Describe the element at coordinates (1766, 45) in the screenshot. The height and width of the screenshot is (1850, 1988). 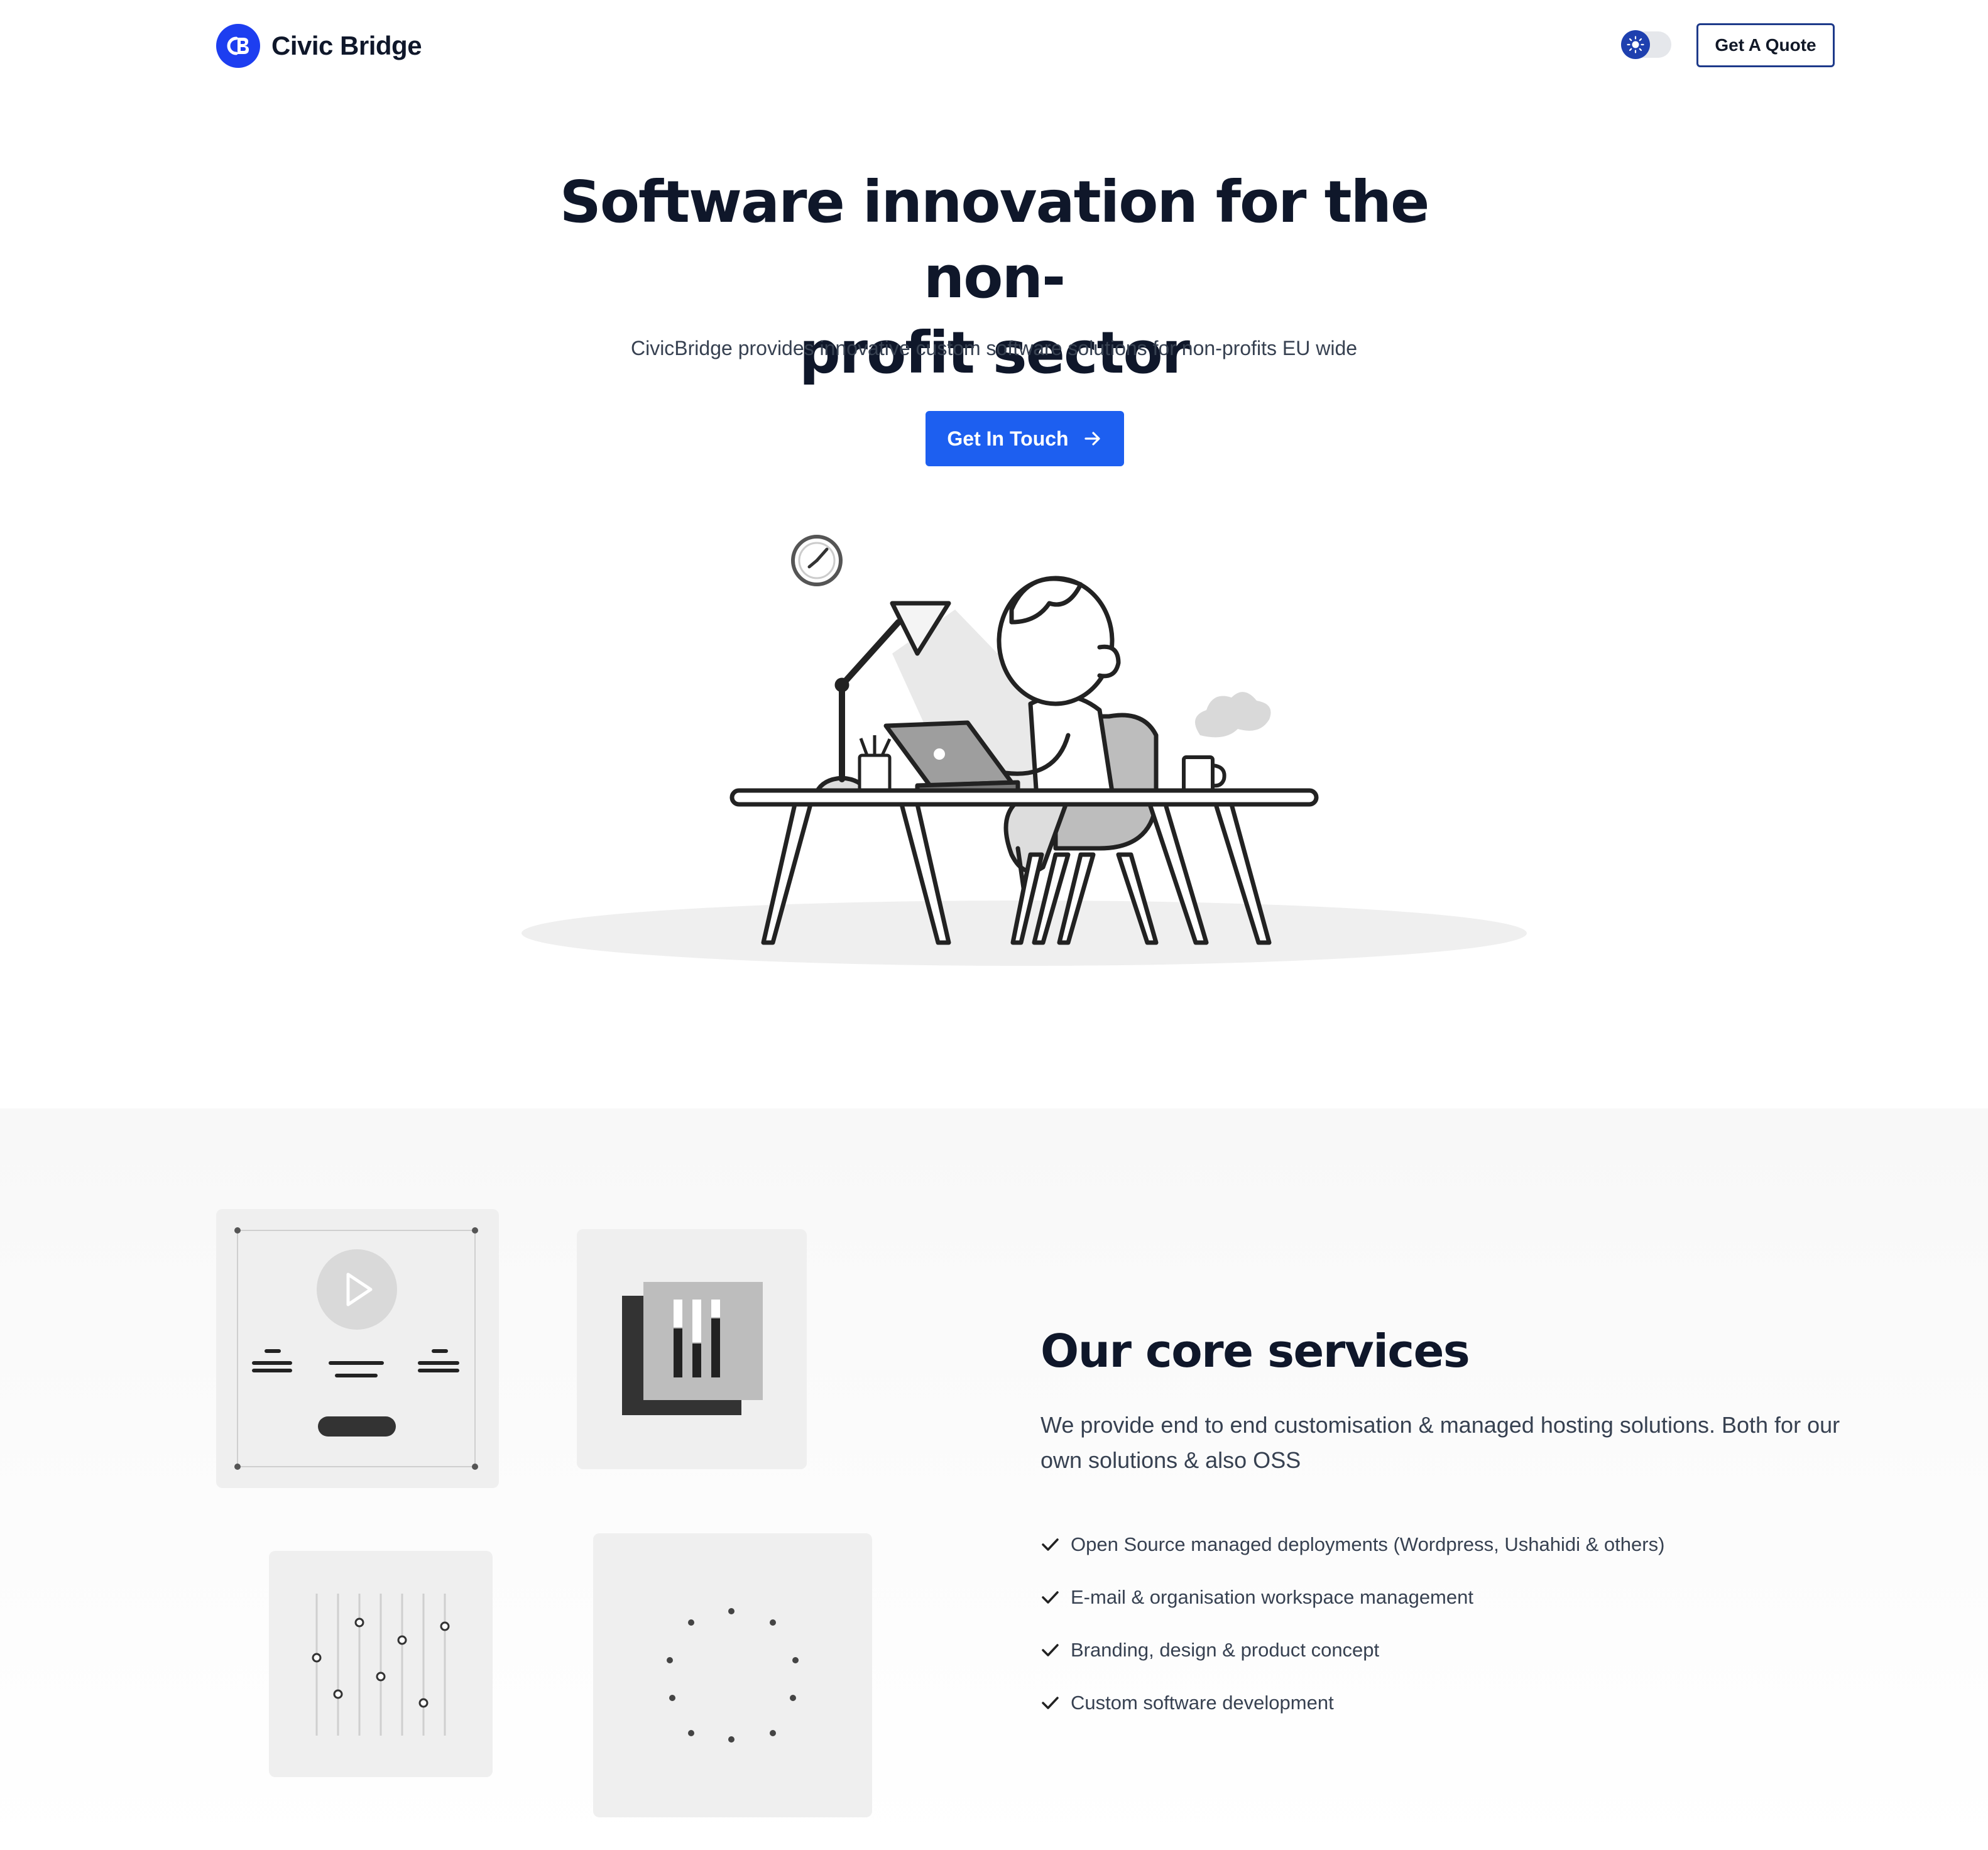
I see `get-a-quote-button: Get A Quote` at that location.